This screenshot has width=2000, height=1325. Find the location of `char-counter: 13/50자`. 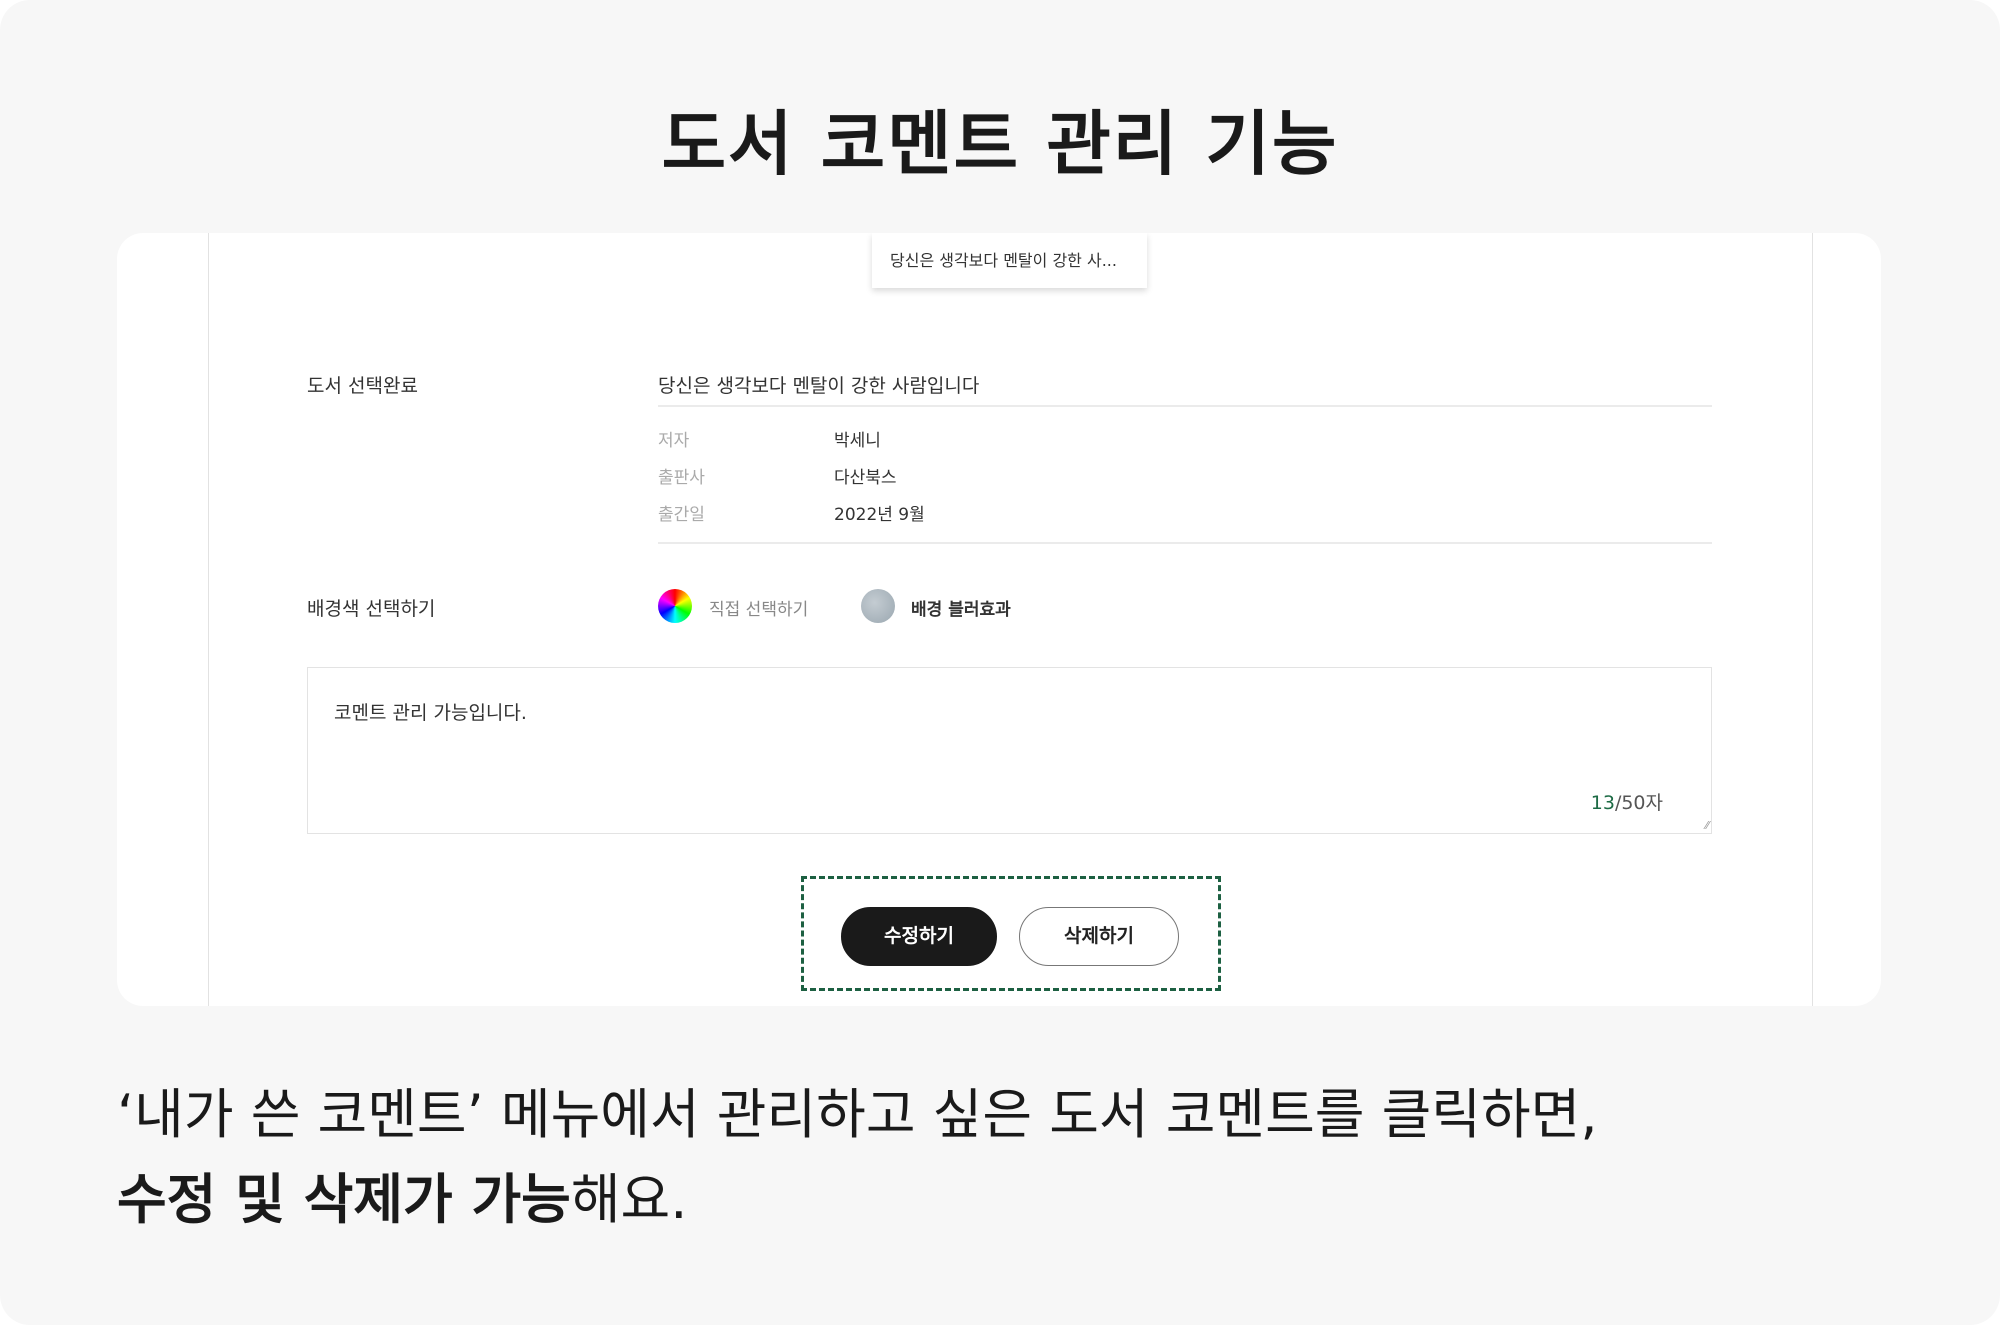

char-counter: 13/50자 is located at coordinates (1627, 801).